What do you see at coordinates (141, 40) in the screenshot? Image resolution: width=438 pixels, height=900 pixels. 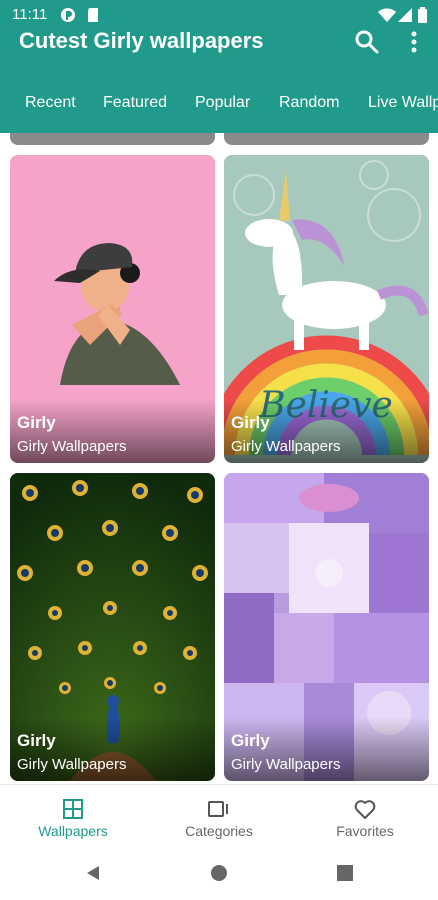 I see `app-title: Cutest Girly wallpapers` at bounding box center [141, 40].